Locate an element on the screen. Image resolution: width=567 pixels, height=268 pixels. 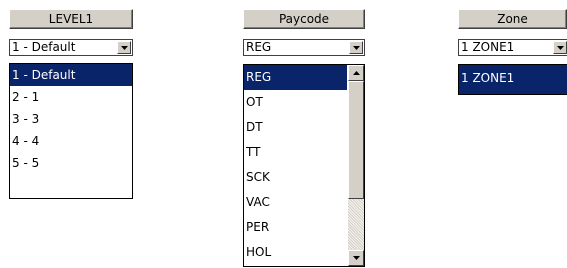
list-item: 2 - 1 is located at coordinates (71, 97).